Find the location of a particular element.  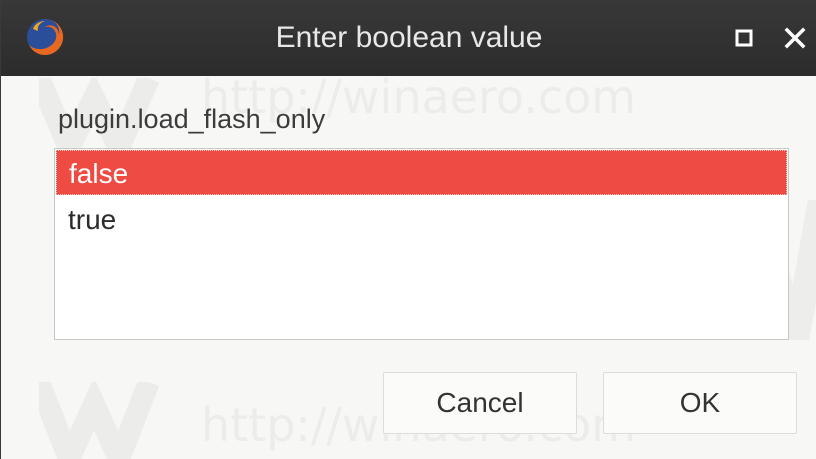

maximize-icon is located at coordinates (744, 38).